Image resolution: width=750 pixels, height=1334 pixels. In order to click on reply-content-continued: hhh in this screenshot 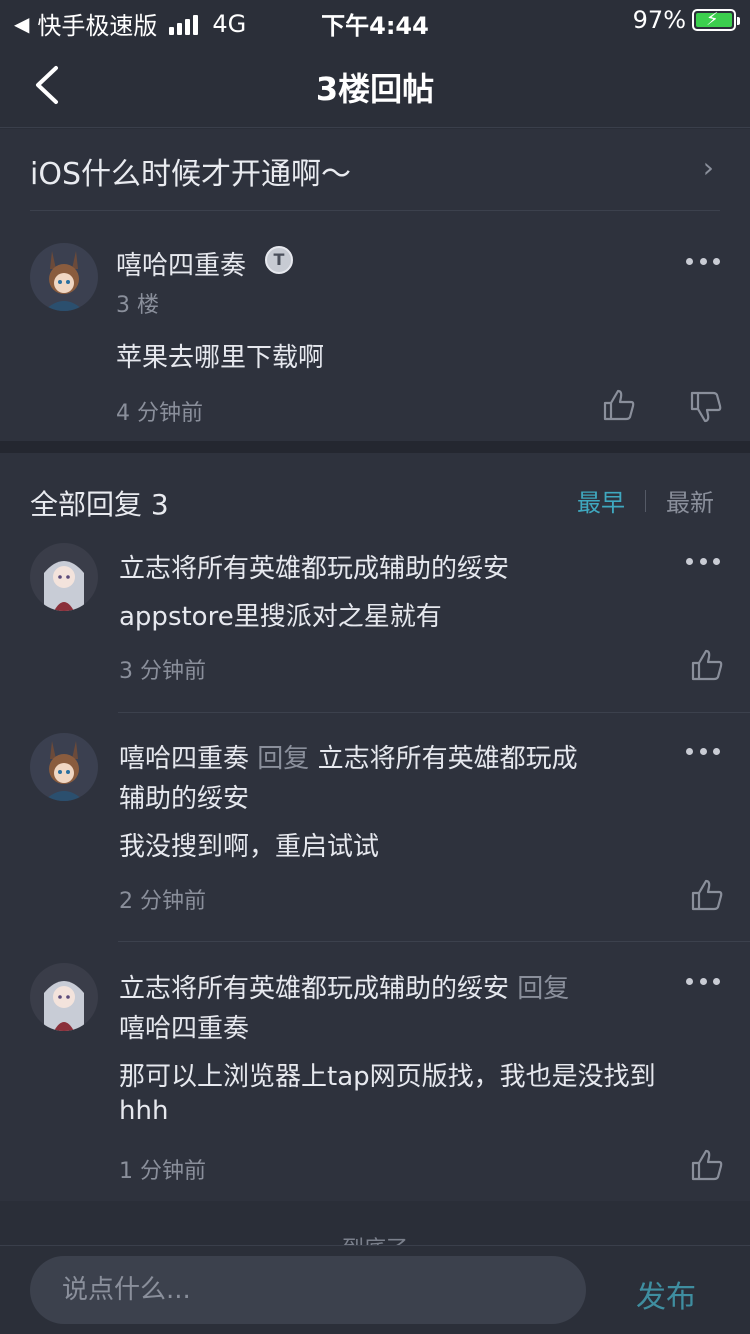, I will do `click(144, 1111)`.